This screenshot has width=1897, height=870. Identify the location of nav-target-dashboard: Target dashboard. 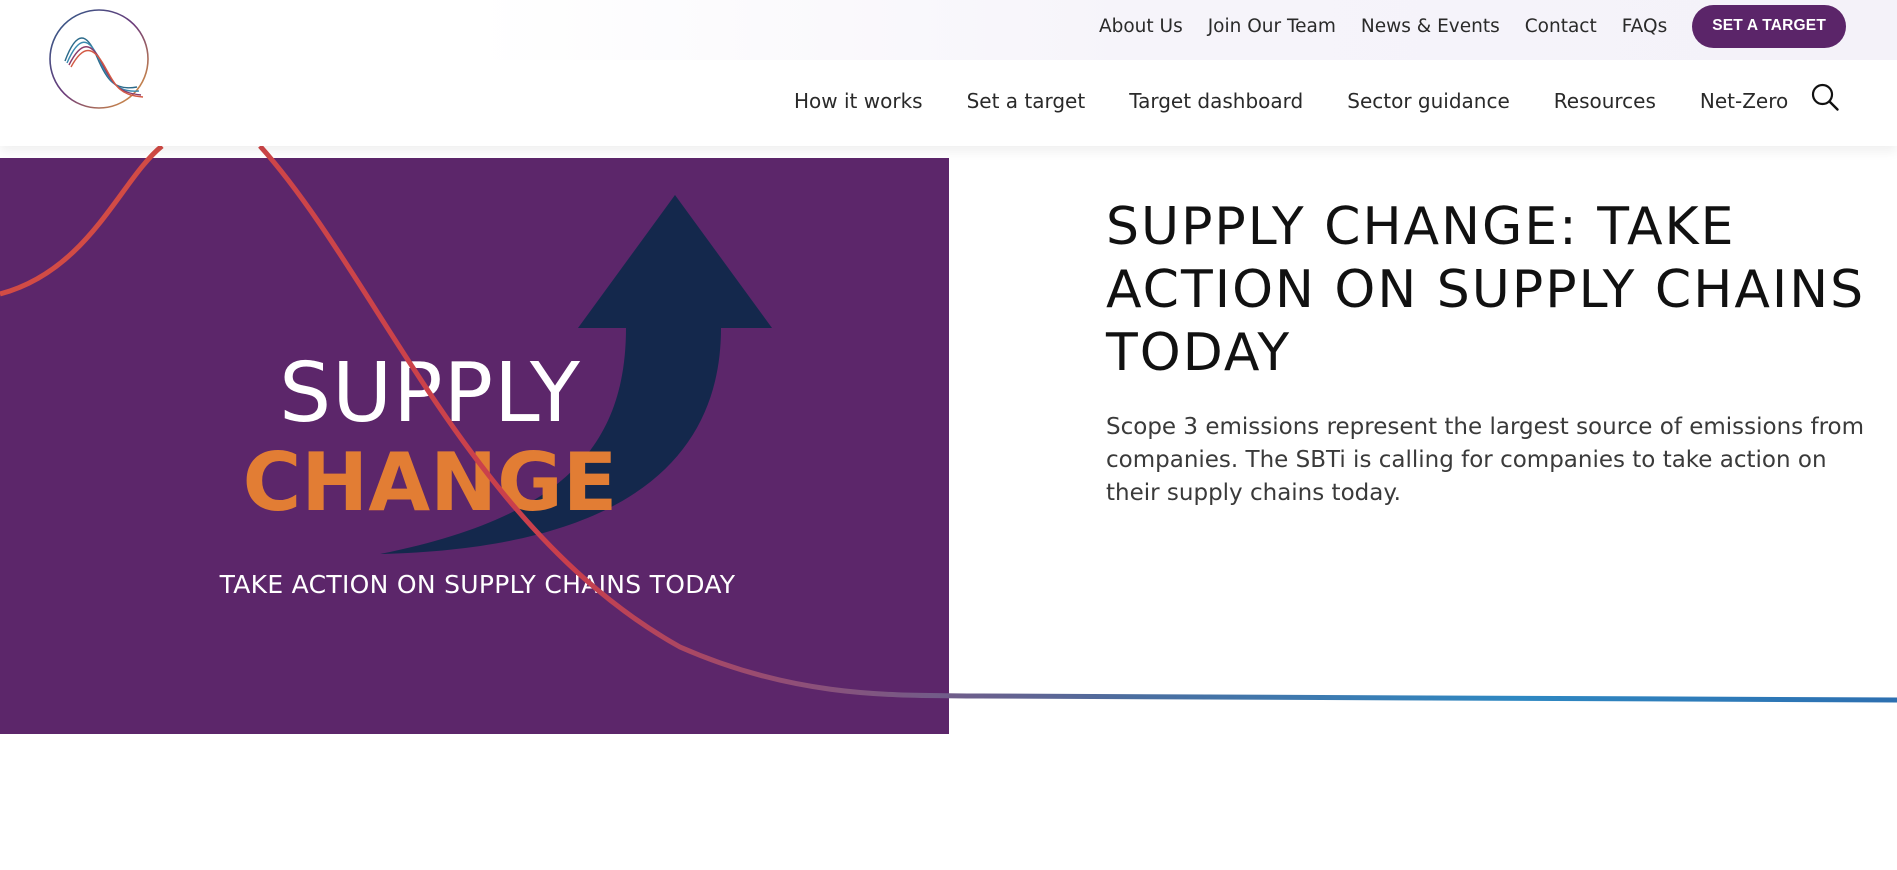
(1216, 101).